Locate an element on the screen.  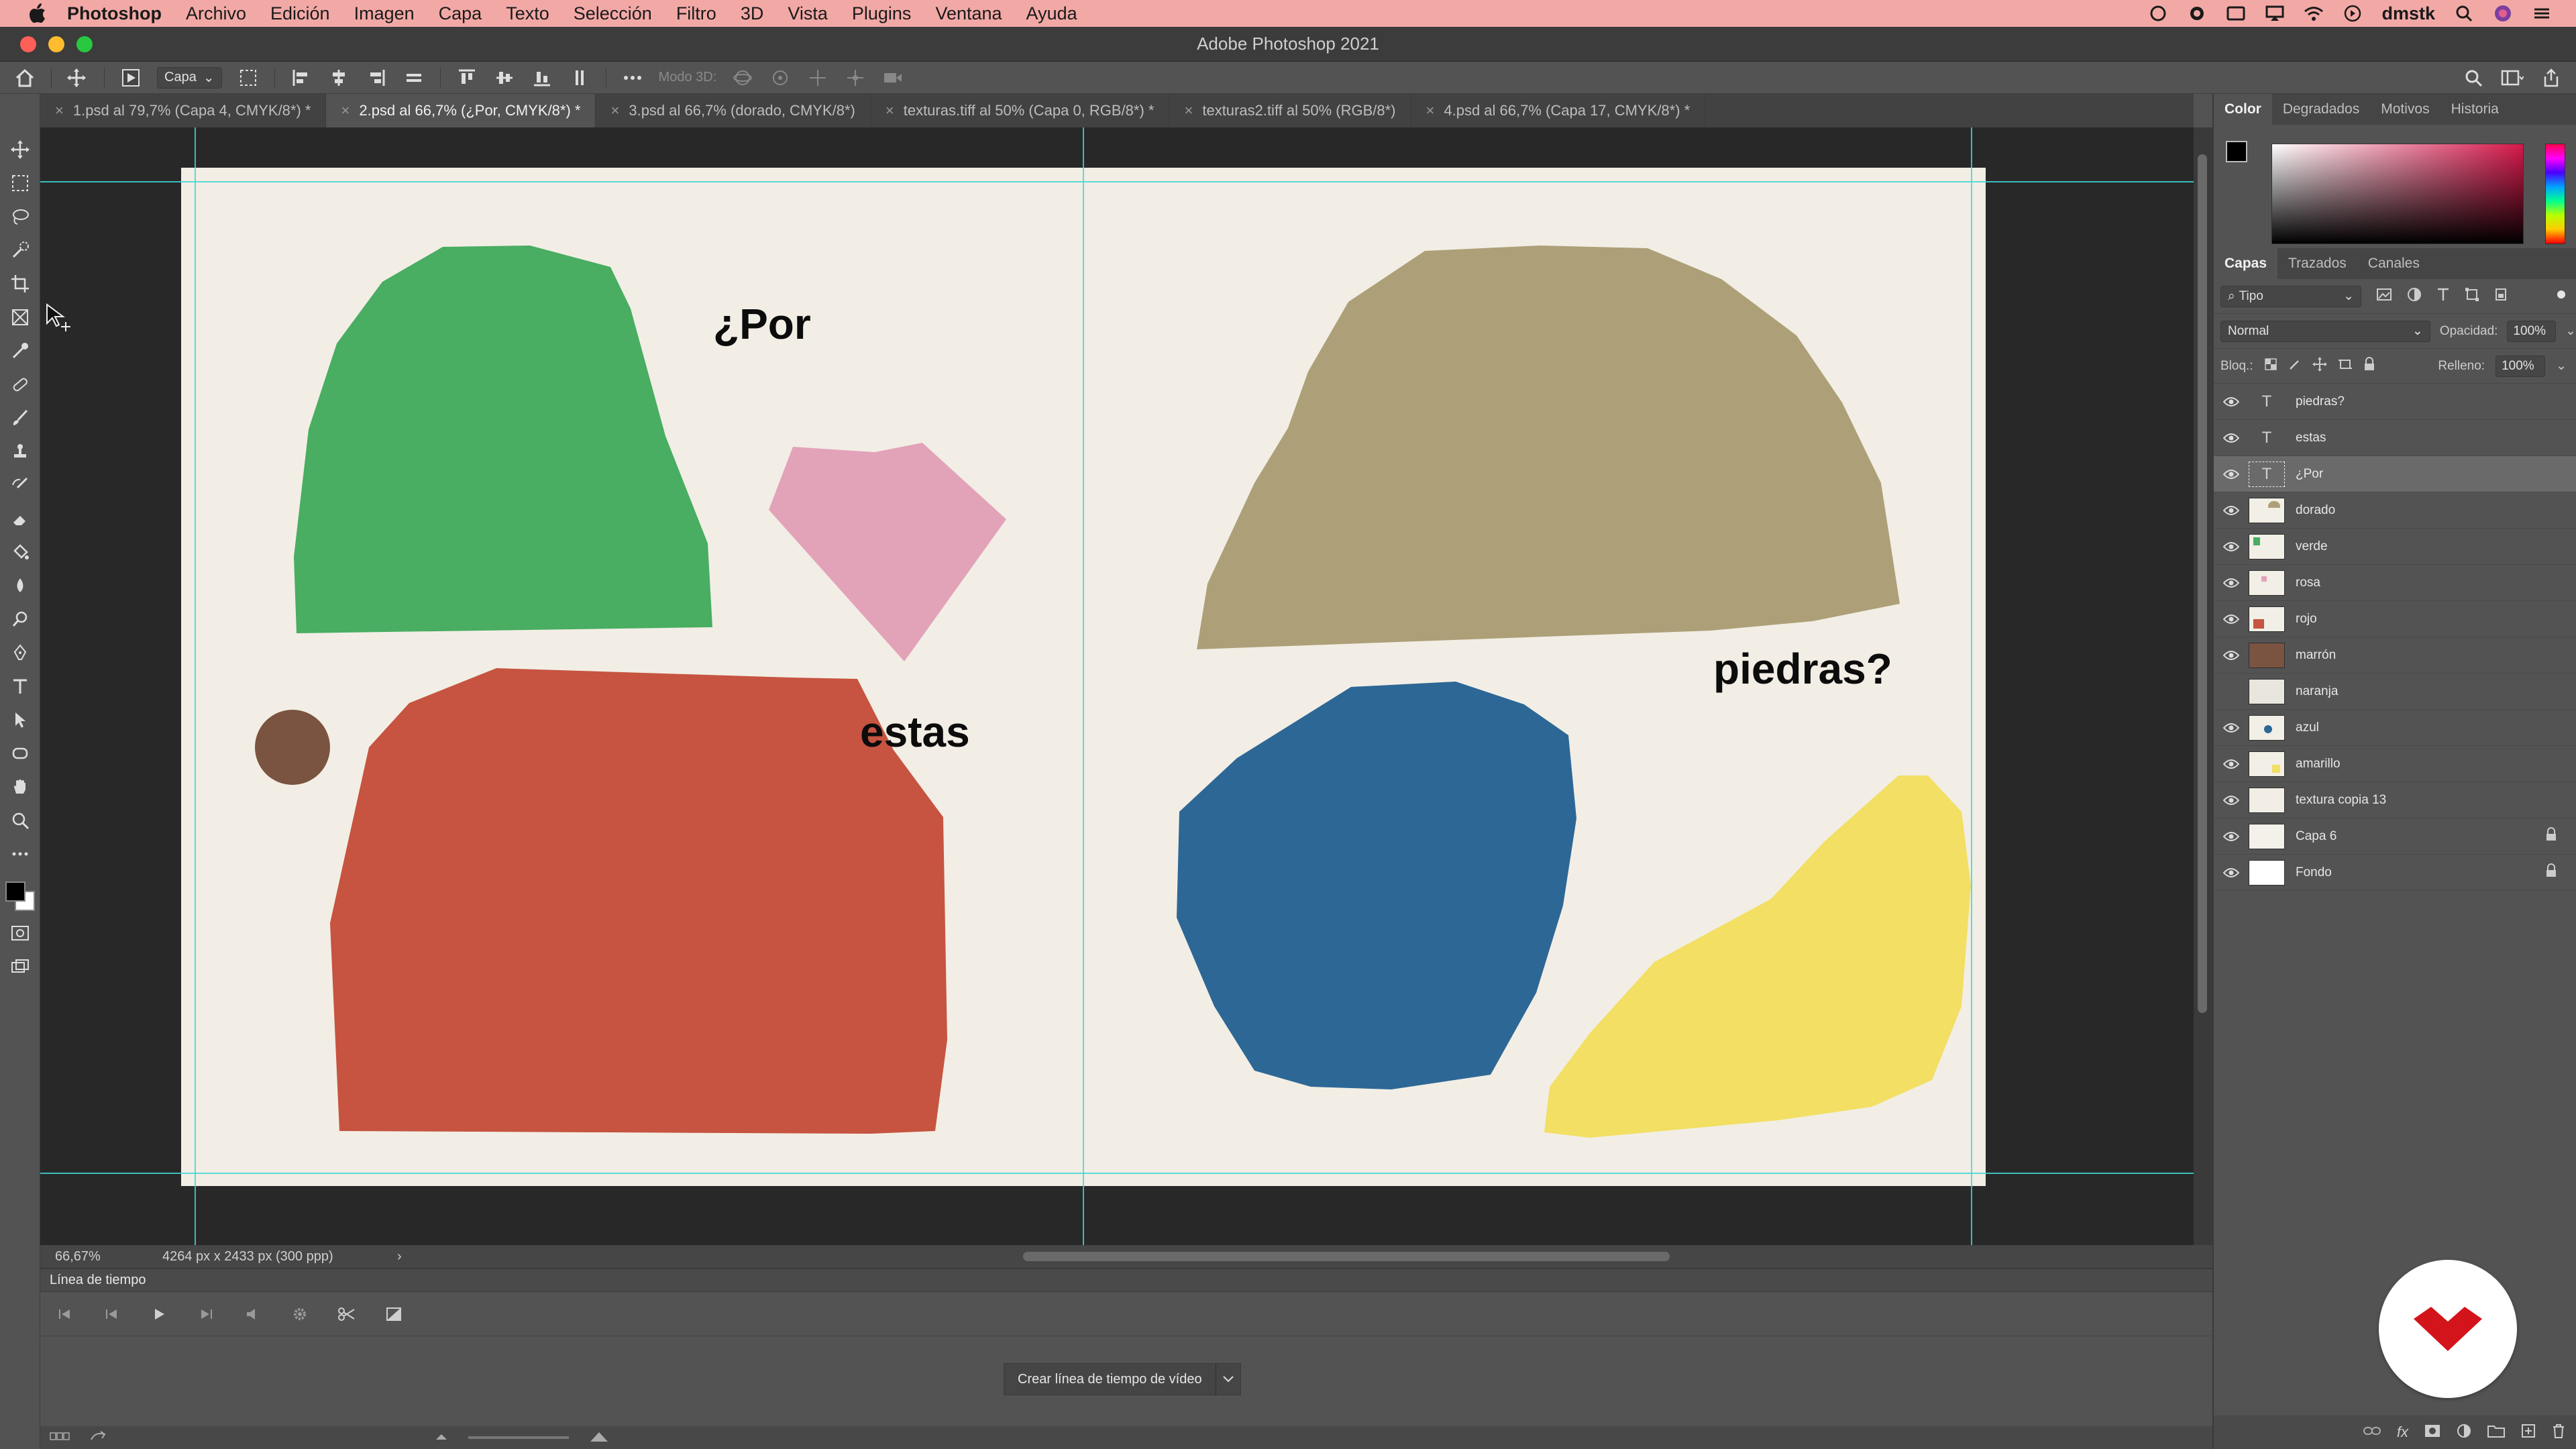
layer-name: rosa is located at coordinates (2308, 583).